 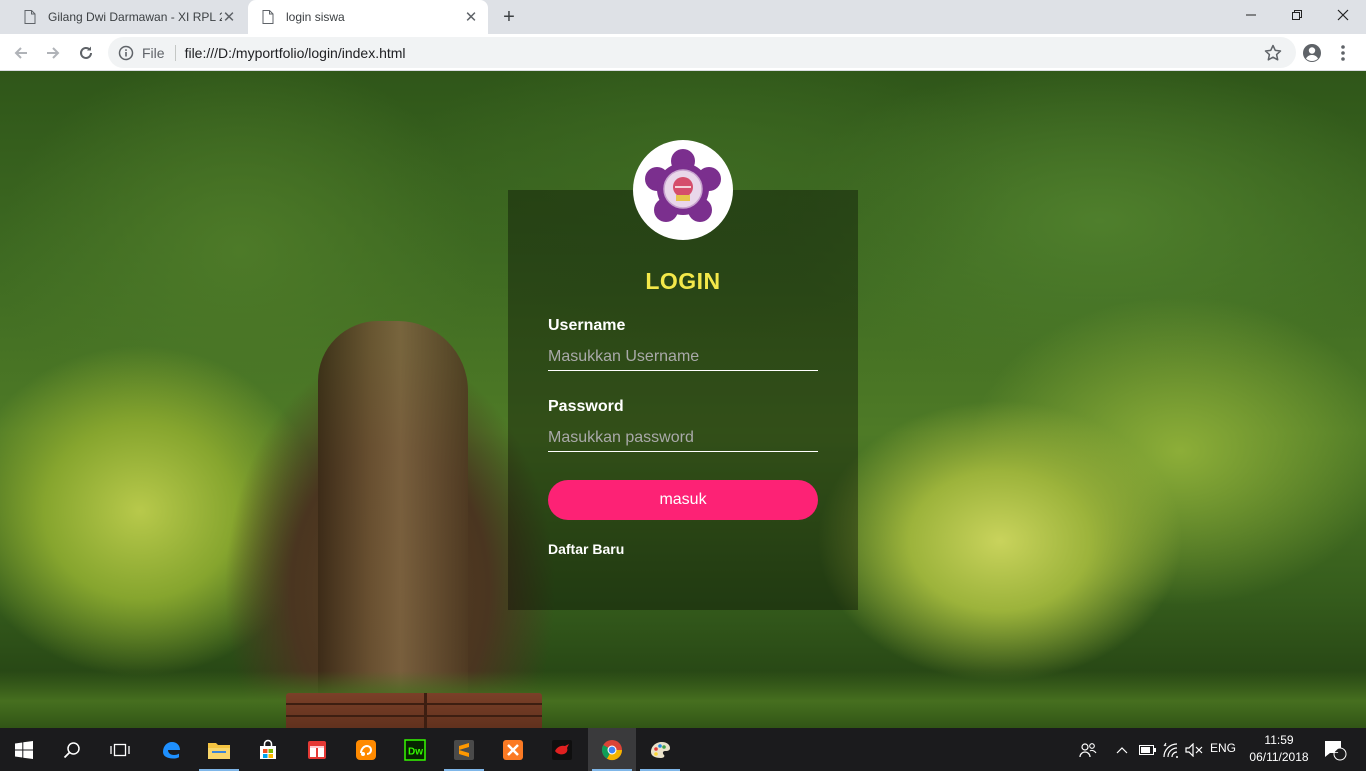 What do you see at coordinates (315, 17) in the screenshot?
I see `tab-title: login siswa` at bounding box center [315, 17].